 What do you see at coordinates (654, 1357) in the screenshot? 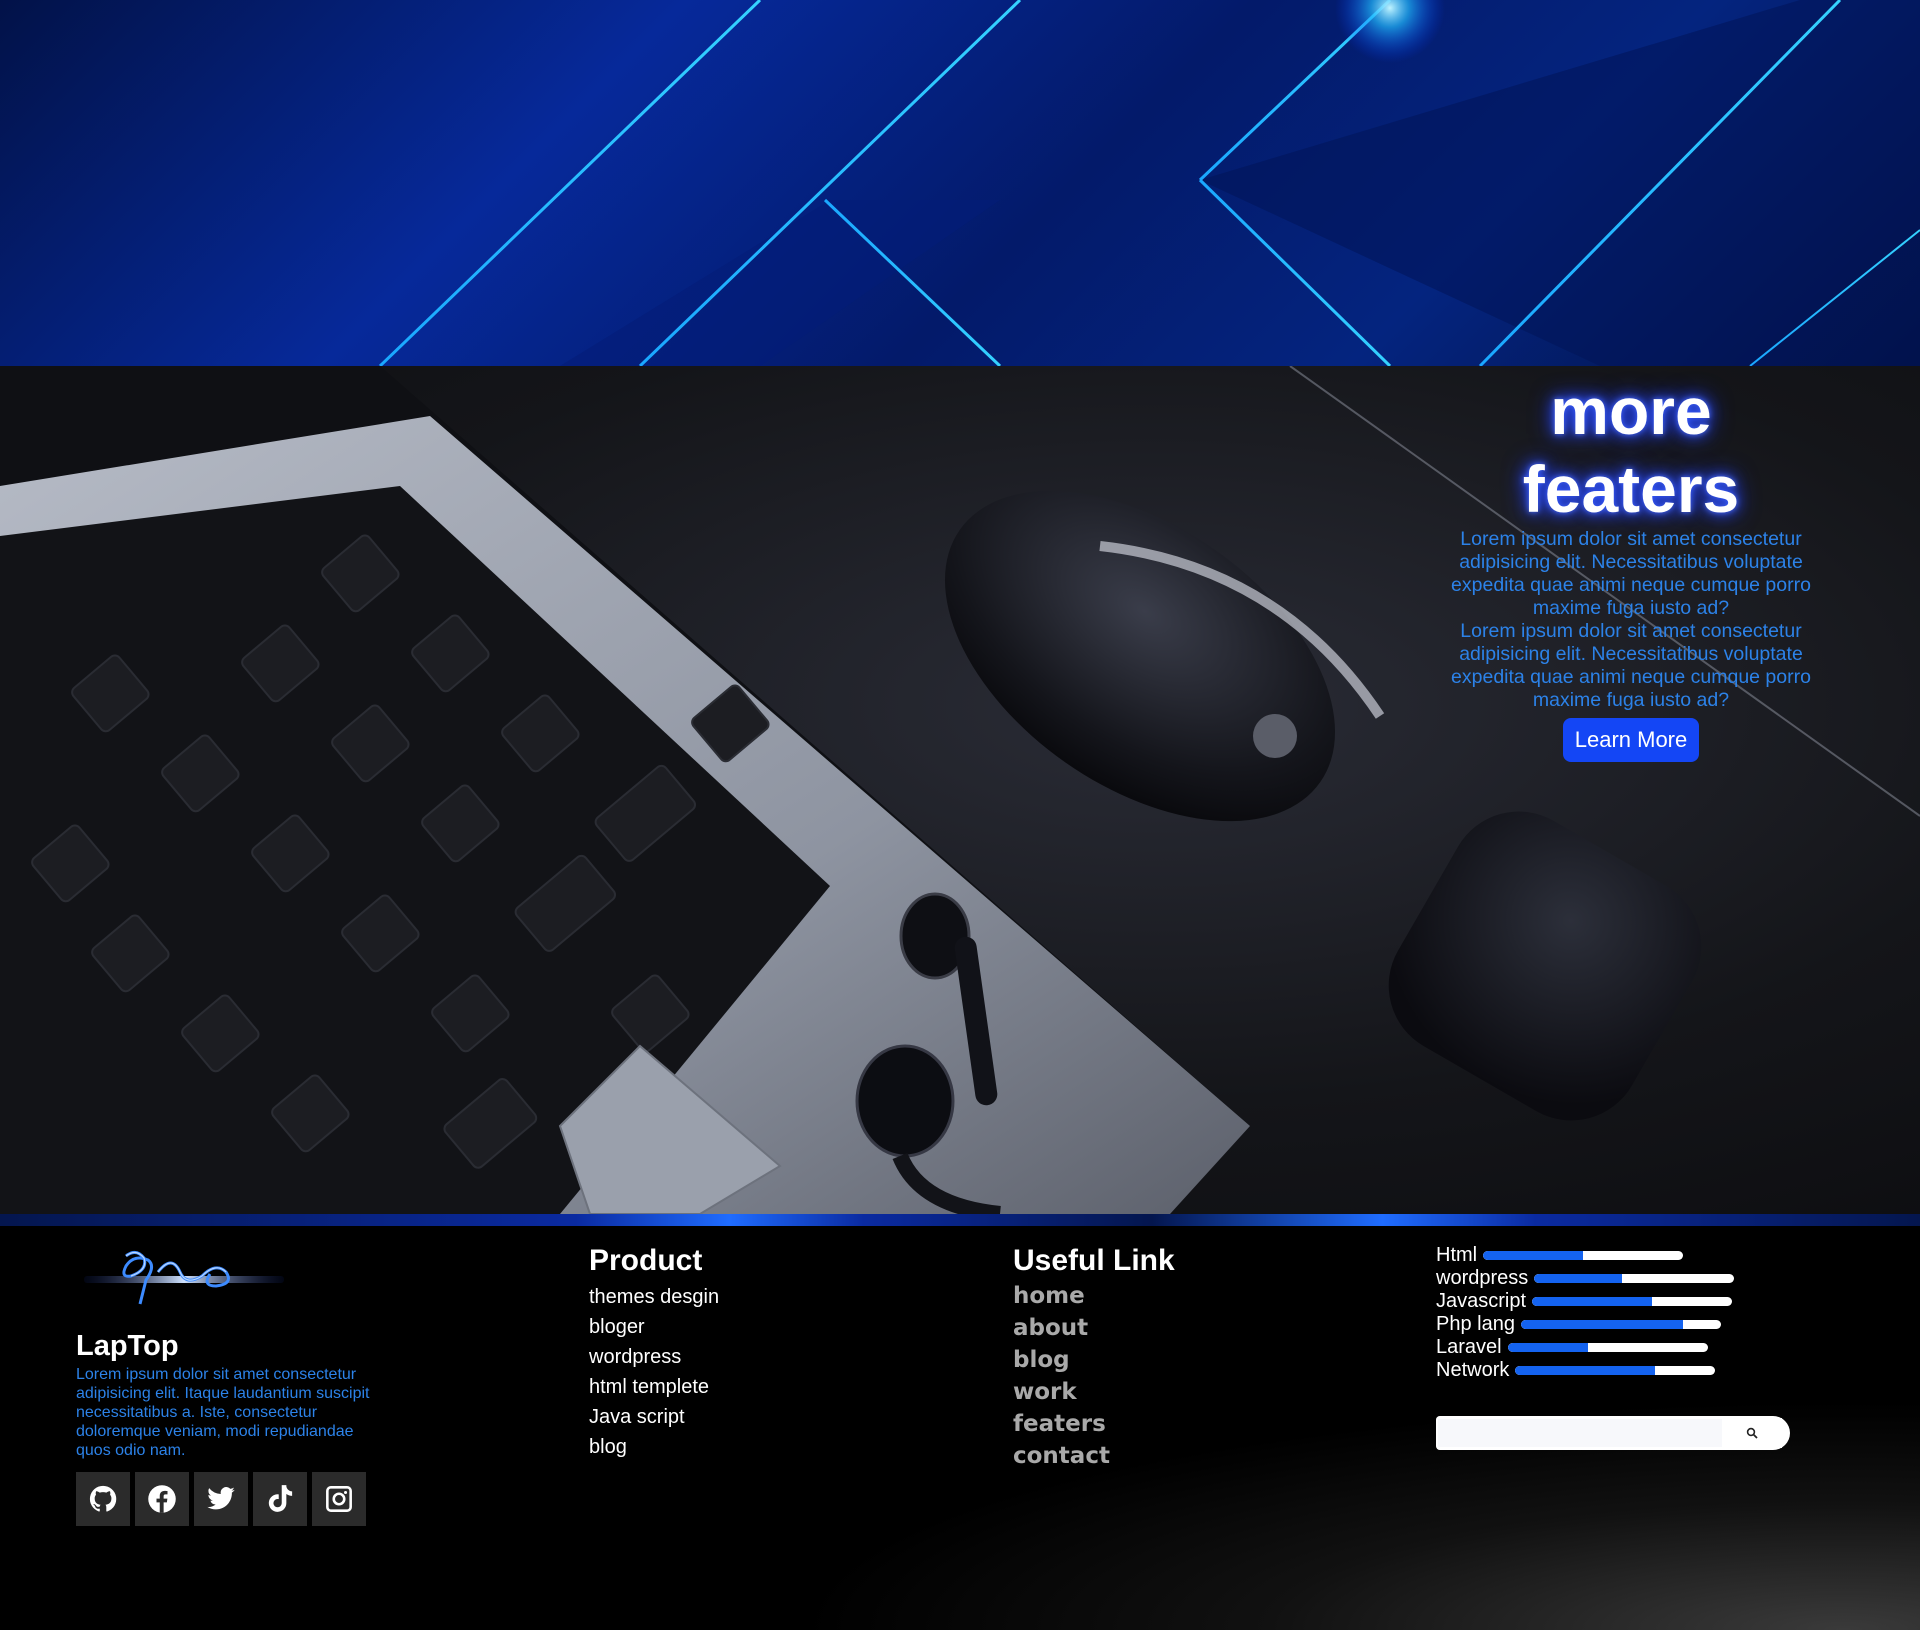
I see `product-item-wordpress: wordpress` at bounding box center [654, 1357].